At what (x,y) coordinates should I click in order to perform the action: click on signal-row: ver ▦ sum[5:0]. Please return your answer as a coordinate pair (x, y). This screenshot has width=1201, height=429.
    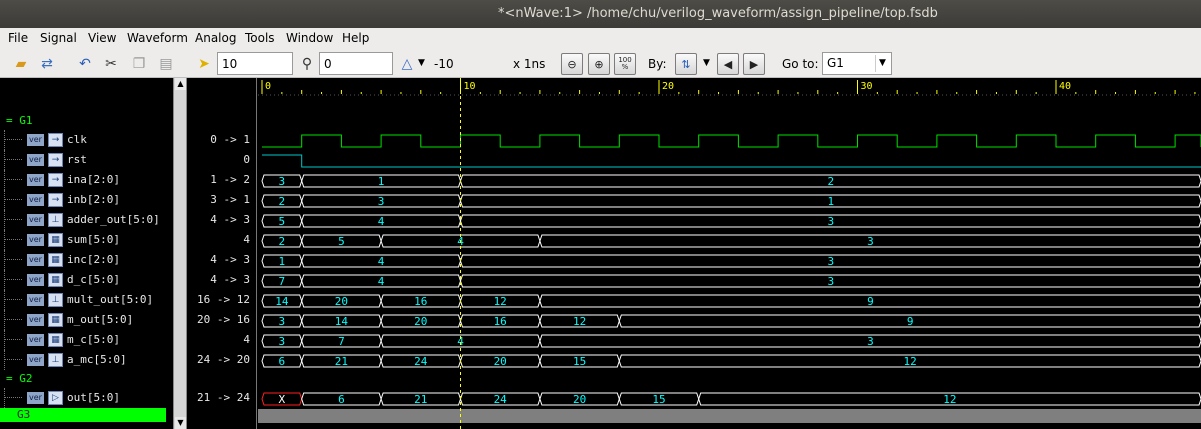
    Looking at the image, I should click on (86, 240).